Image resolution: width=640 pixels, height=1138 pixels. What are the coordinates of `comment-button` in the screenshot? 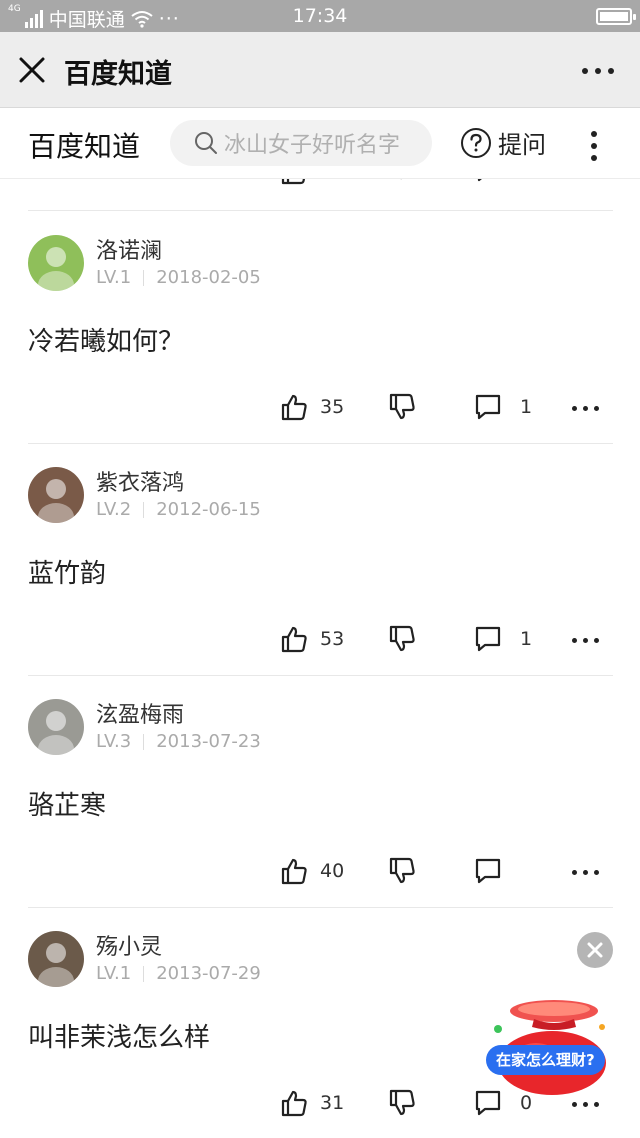 It's located at (497, 871).